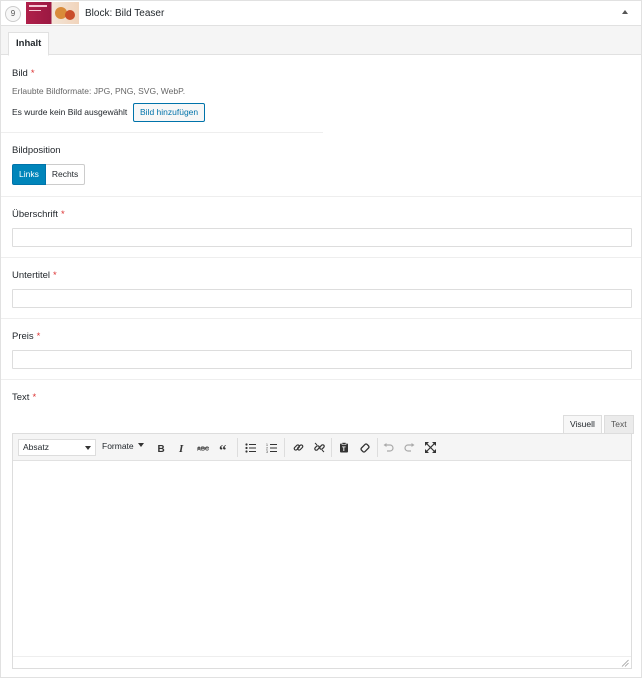  Describe the element at coordinates (26, 336) in the screenshot. I see `preis-label: Preis *` at that location.